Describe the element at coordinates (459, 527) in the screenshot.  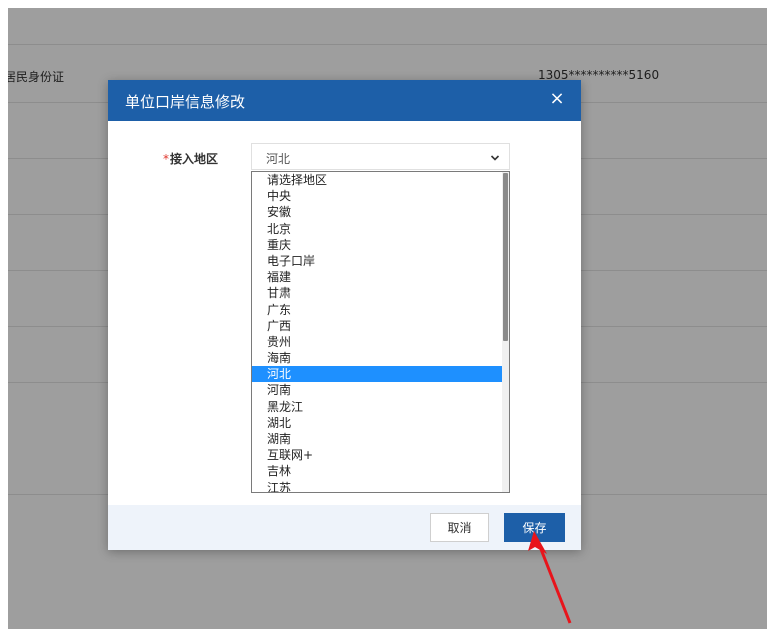
I see `cancel-button: 取消` at that location.